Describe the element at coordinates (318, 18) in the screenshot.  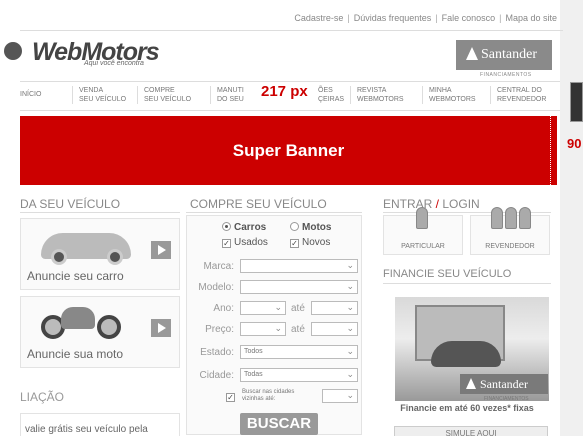
I see `signup-link: Cadastre-se` at that location.